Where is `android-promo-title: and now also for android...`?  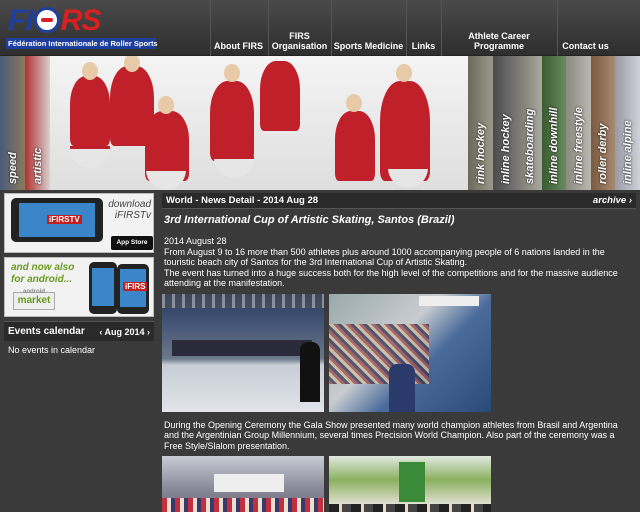
android-promo-title: and now also for android... is located at coordinates (43, 273).